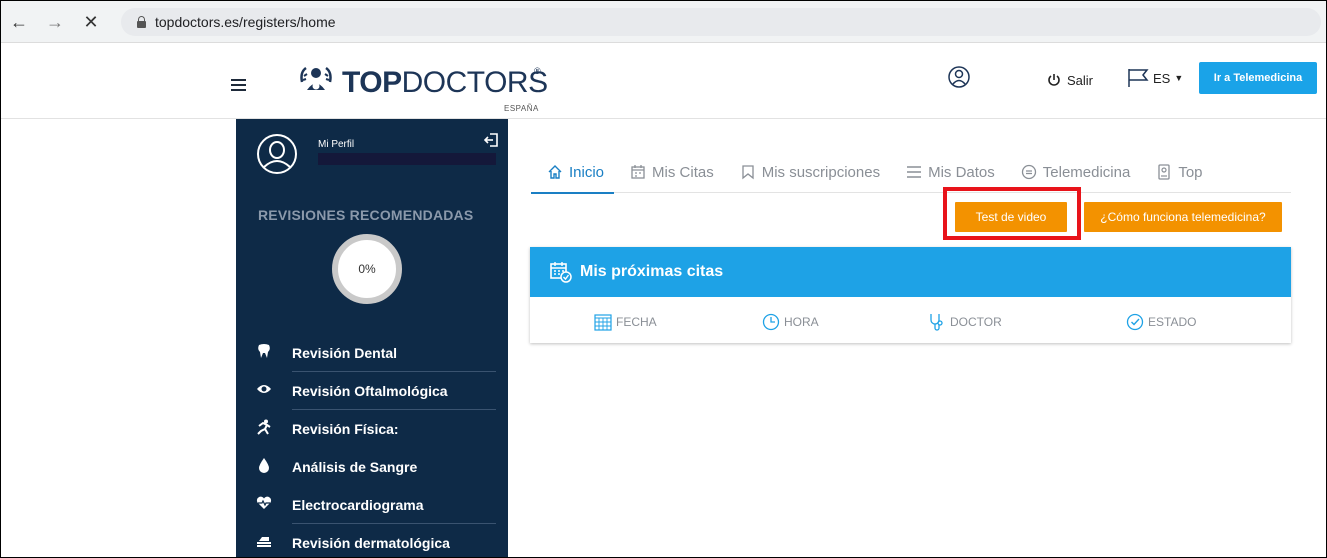  Describe the element at coordinates (561, 272) in the screenshot. I see `calendar-check-icon` at that location.